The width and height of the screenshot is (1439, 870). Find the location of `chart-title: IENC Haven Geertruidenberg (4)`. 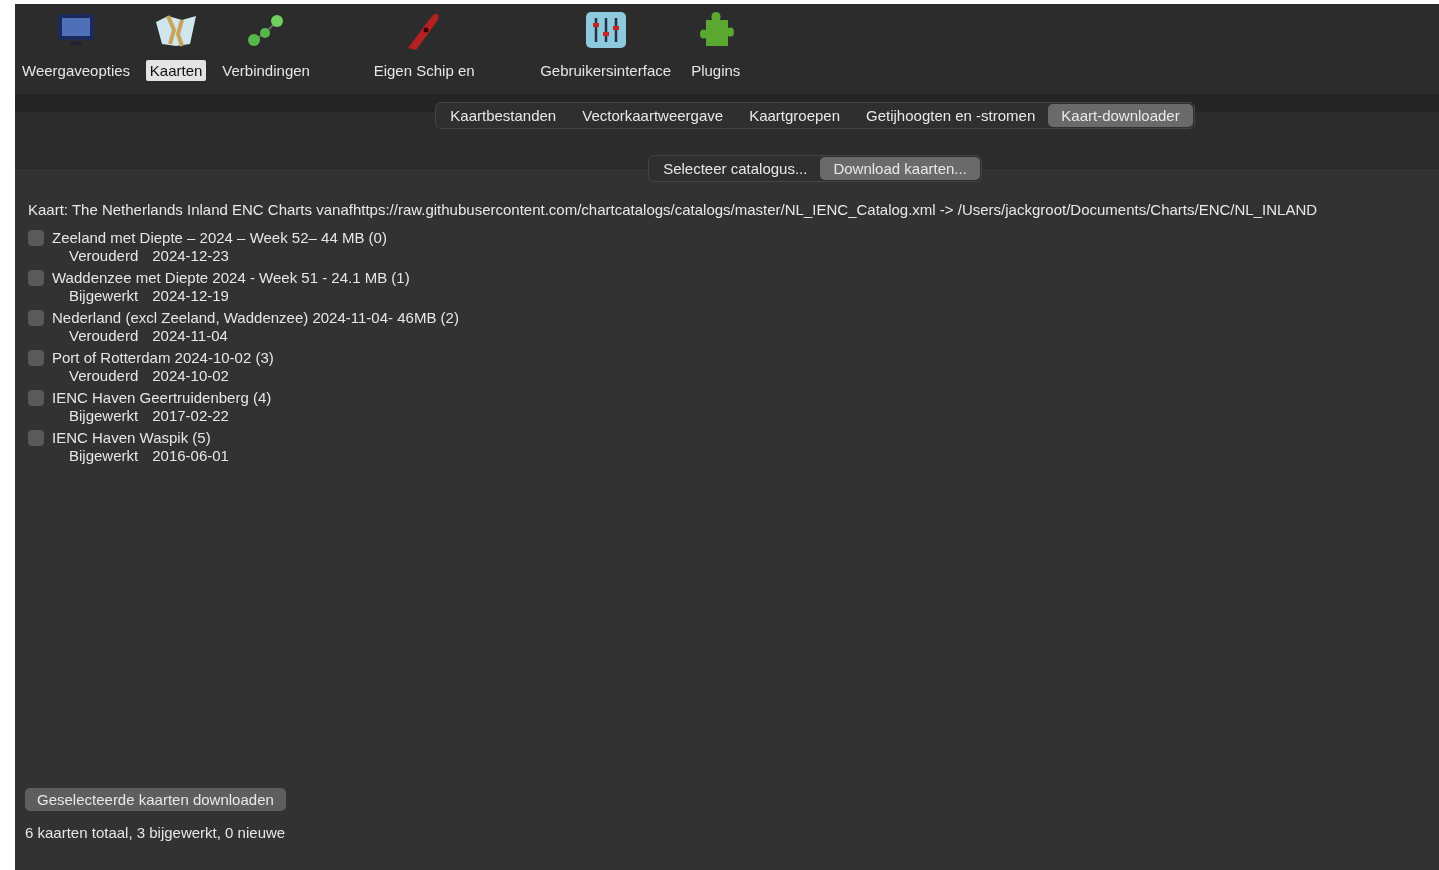

chart-title: IENC Haven Geertruidenberg (4) is located at coordinates (162, 397).